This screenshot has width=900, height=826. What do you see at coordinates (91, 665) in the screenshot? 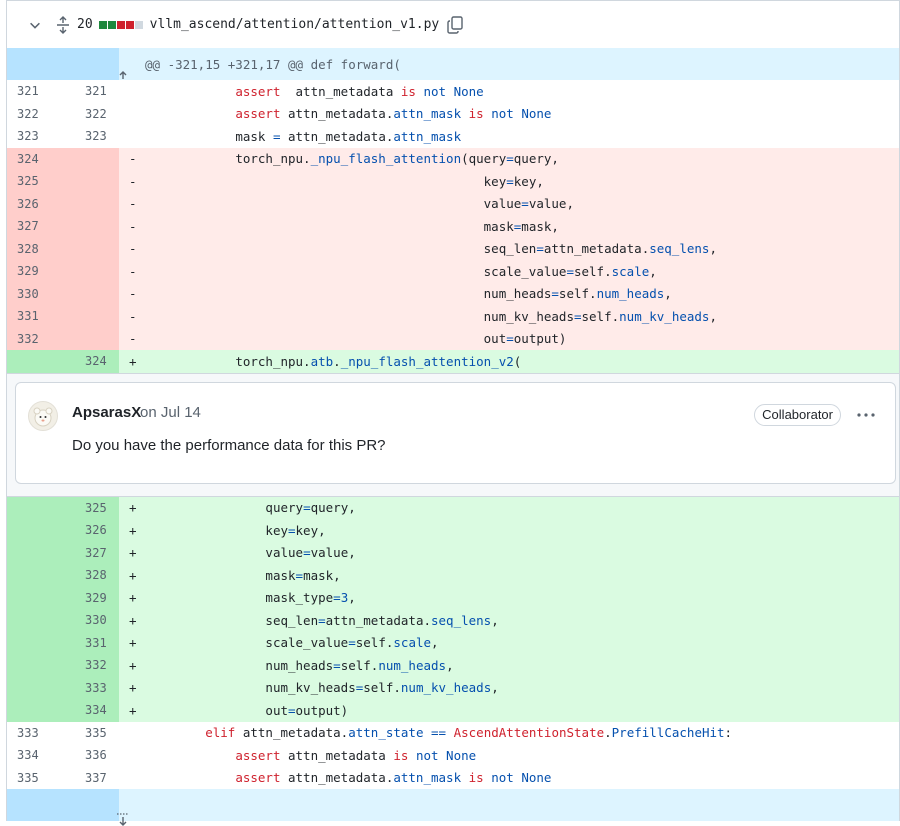
I see `new-line-number: 332` at bounding box center [91, 665].